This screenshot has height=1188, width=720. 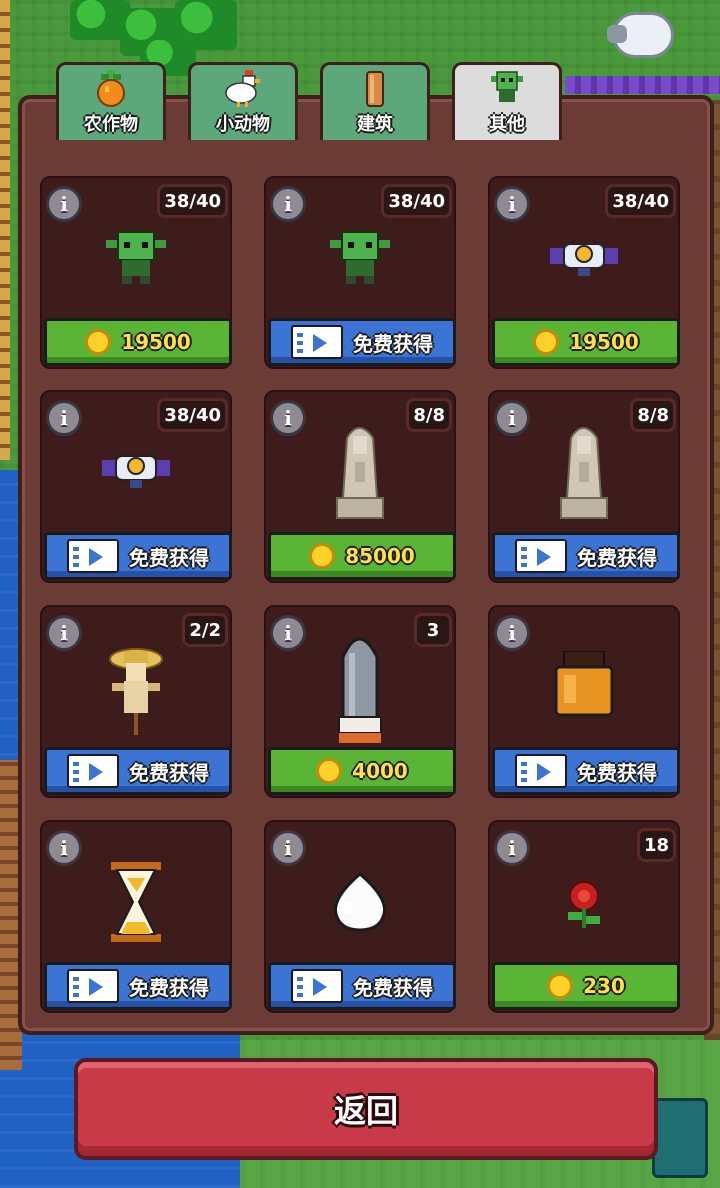 I want to click on hourglass-icon, so click(x=136, y=902).